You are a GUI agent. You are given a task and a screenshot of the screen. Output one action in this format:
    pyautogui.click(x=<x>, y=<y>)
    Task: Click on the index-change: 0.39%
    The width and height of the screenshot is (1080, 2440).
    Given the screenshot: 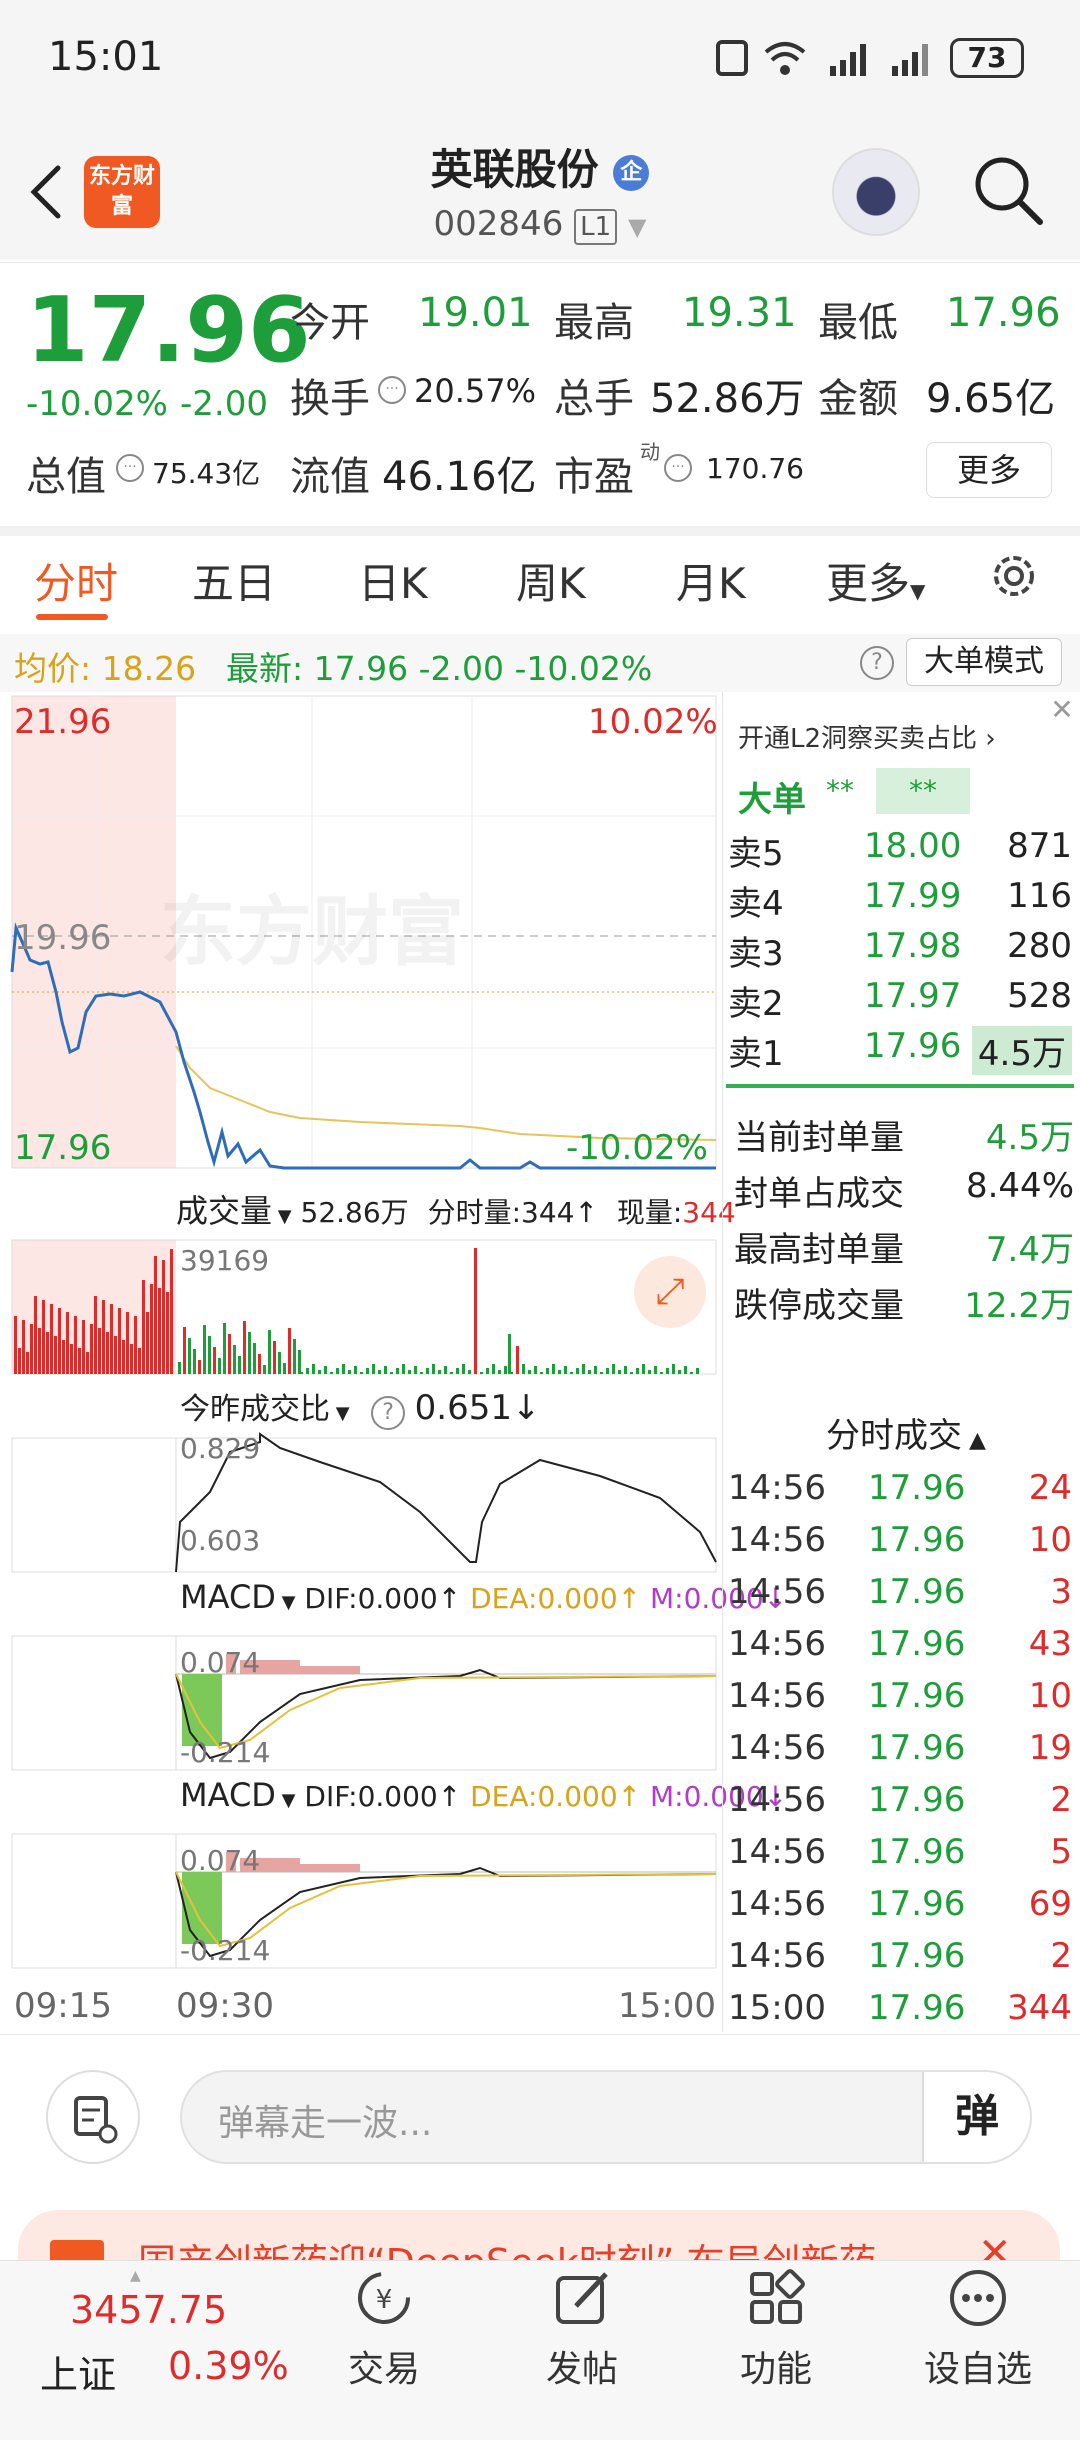 What is the action you would take?
    pyautogui.click(x=228, y=2366)
    